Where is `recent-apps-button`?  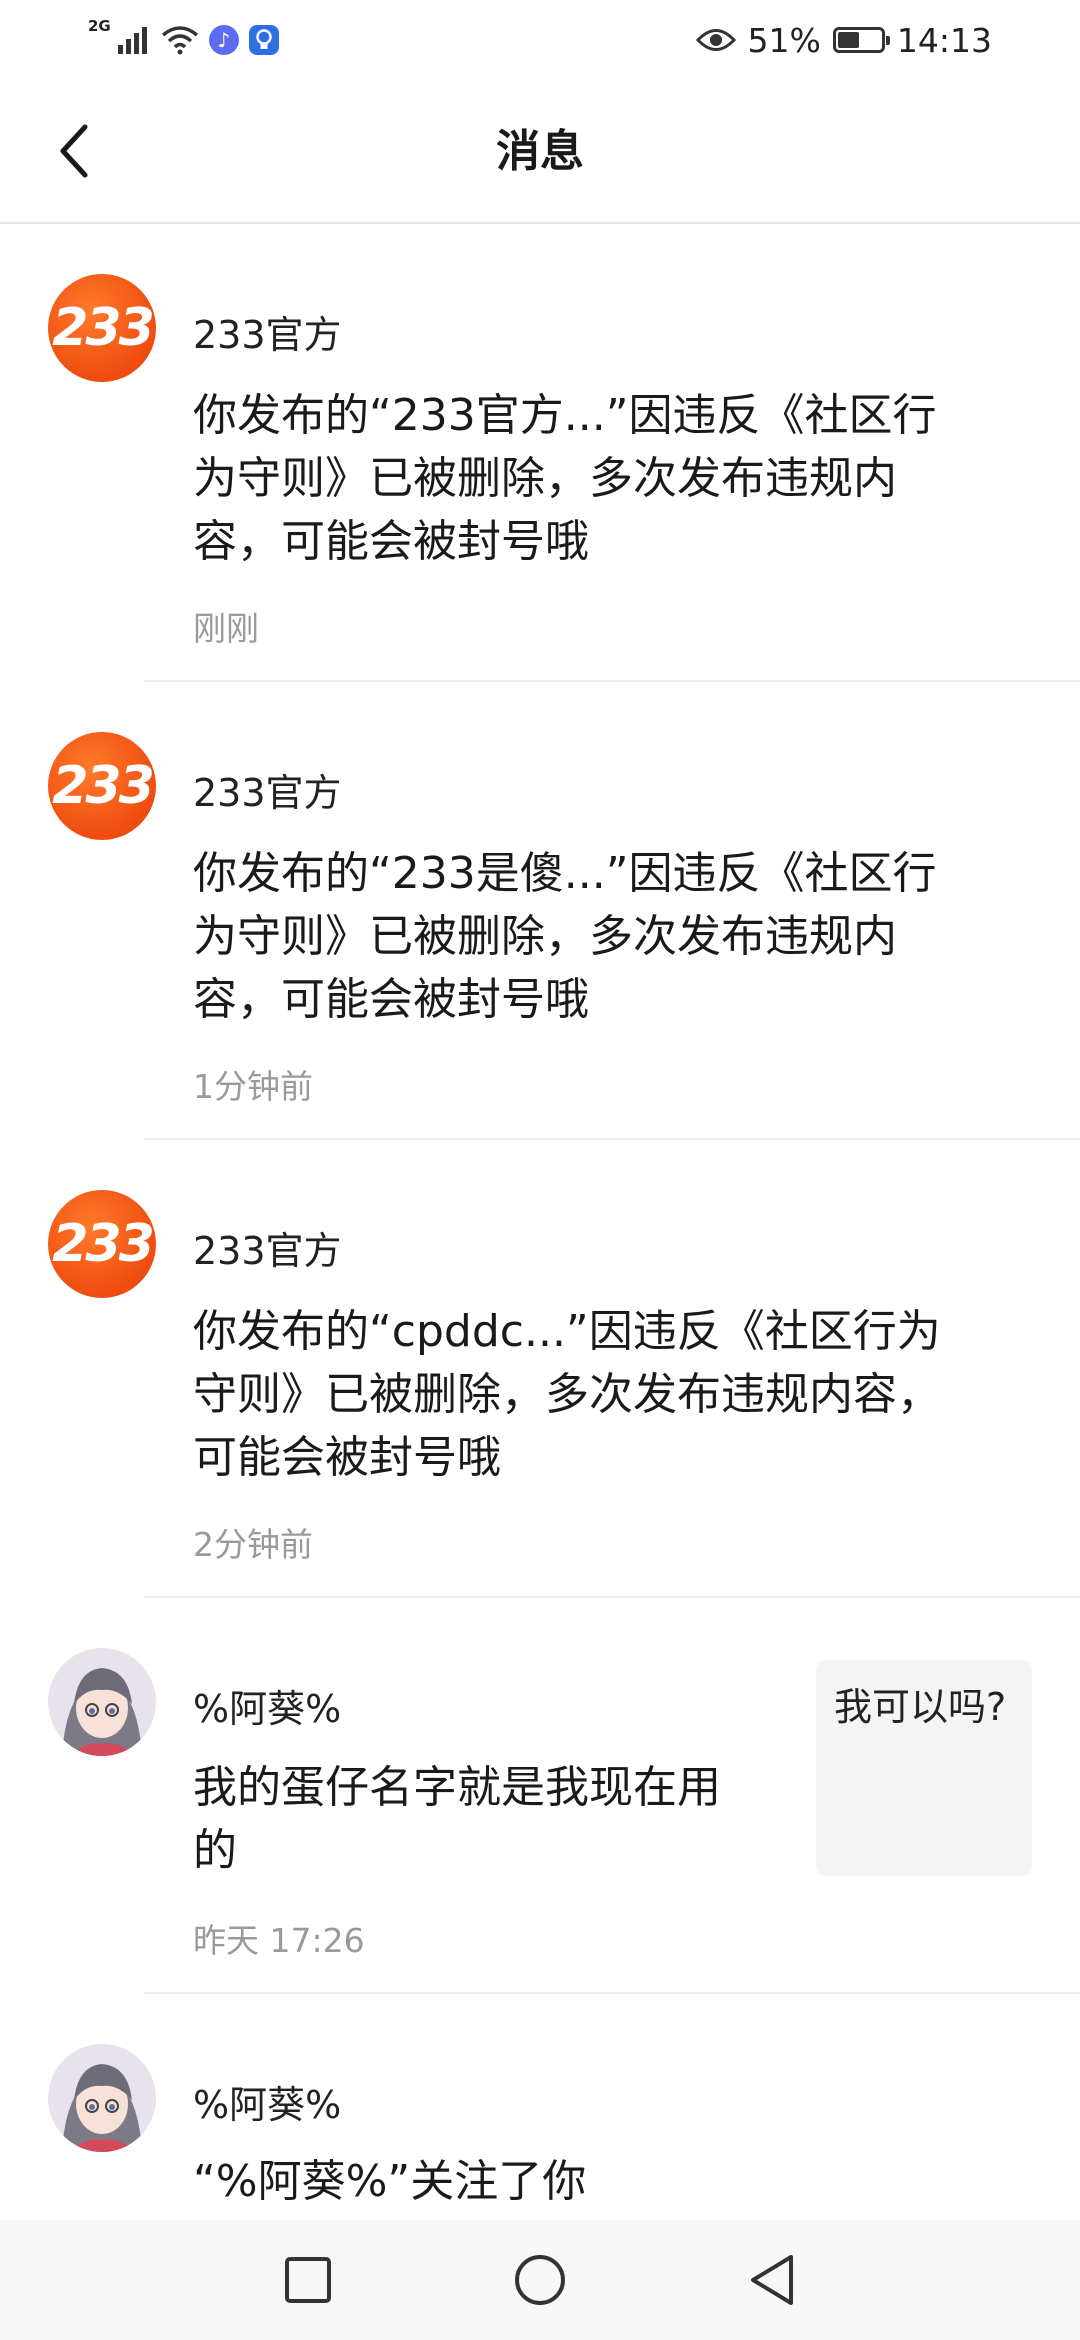
recent-apps-button is located at coordinates (308, 2280).